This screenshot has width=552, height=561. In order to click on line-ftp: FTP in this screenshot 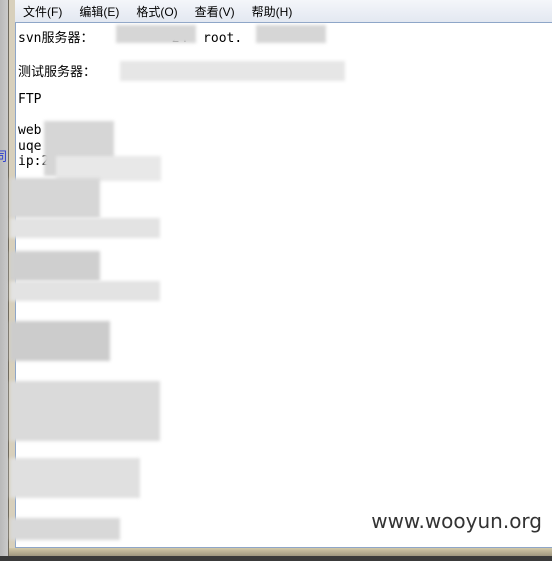, I will do `click(30, 99)`.